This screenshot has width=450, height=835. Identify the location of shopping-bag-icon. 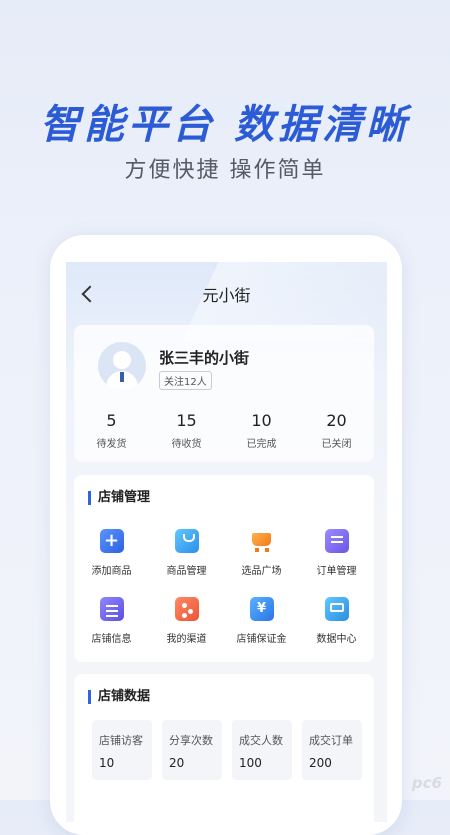
(186, 541).